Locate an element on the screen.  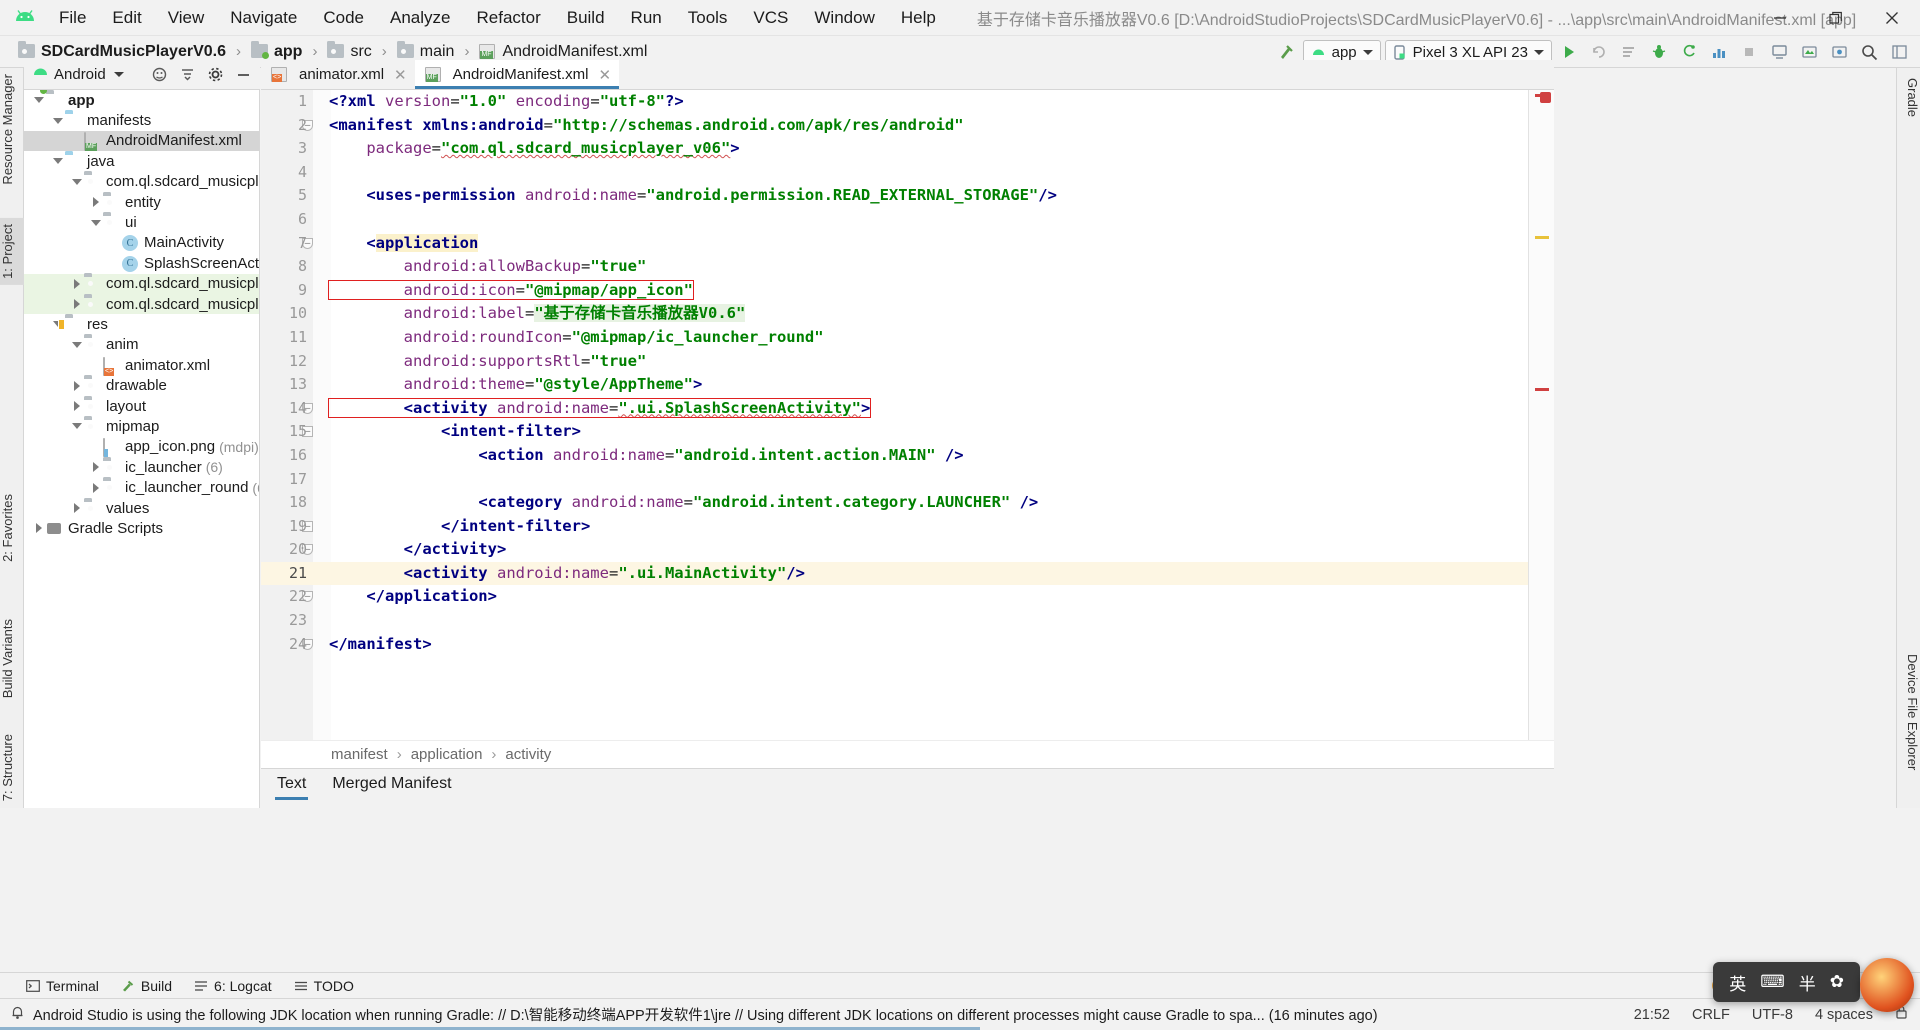
status-indent: 4 spaces is located at coordinates (1844, 1015).